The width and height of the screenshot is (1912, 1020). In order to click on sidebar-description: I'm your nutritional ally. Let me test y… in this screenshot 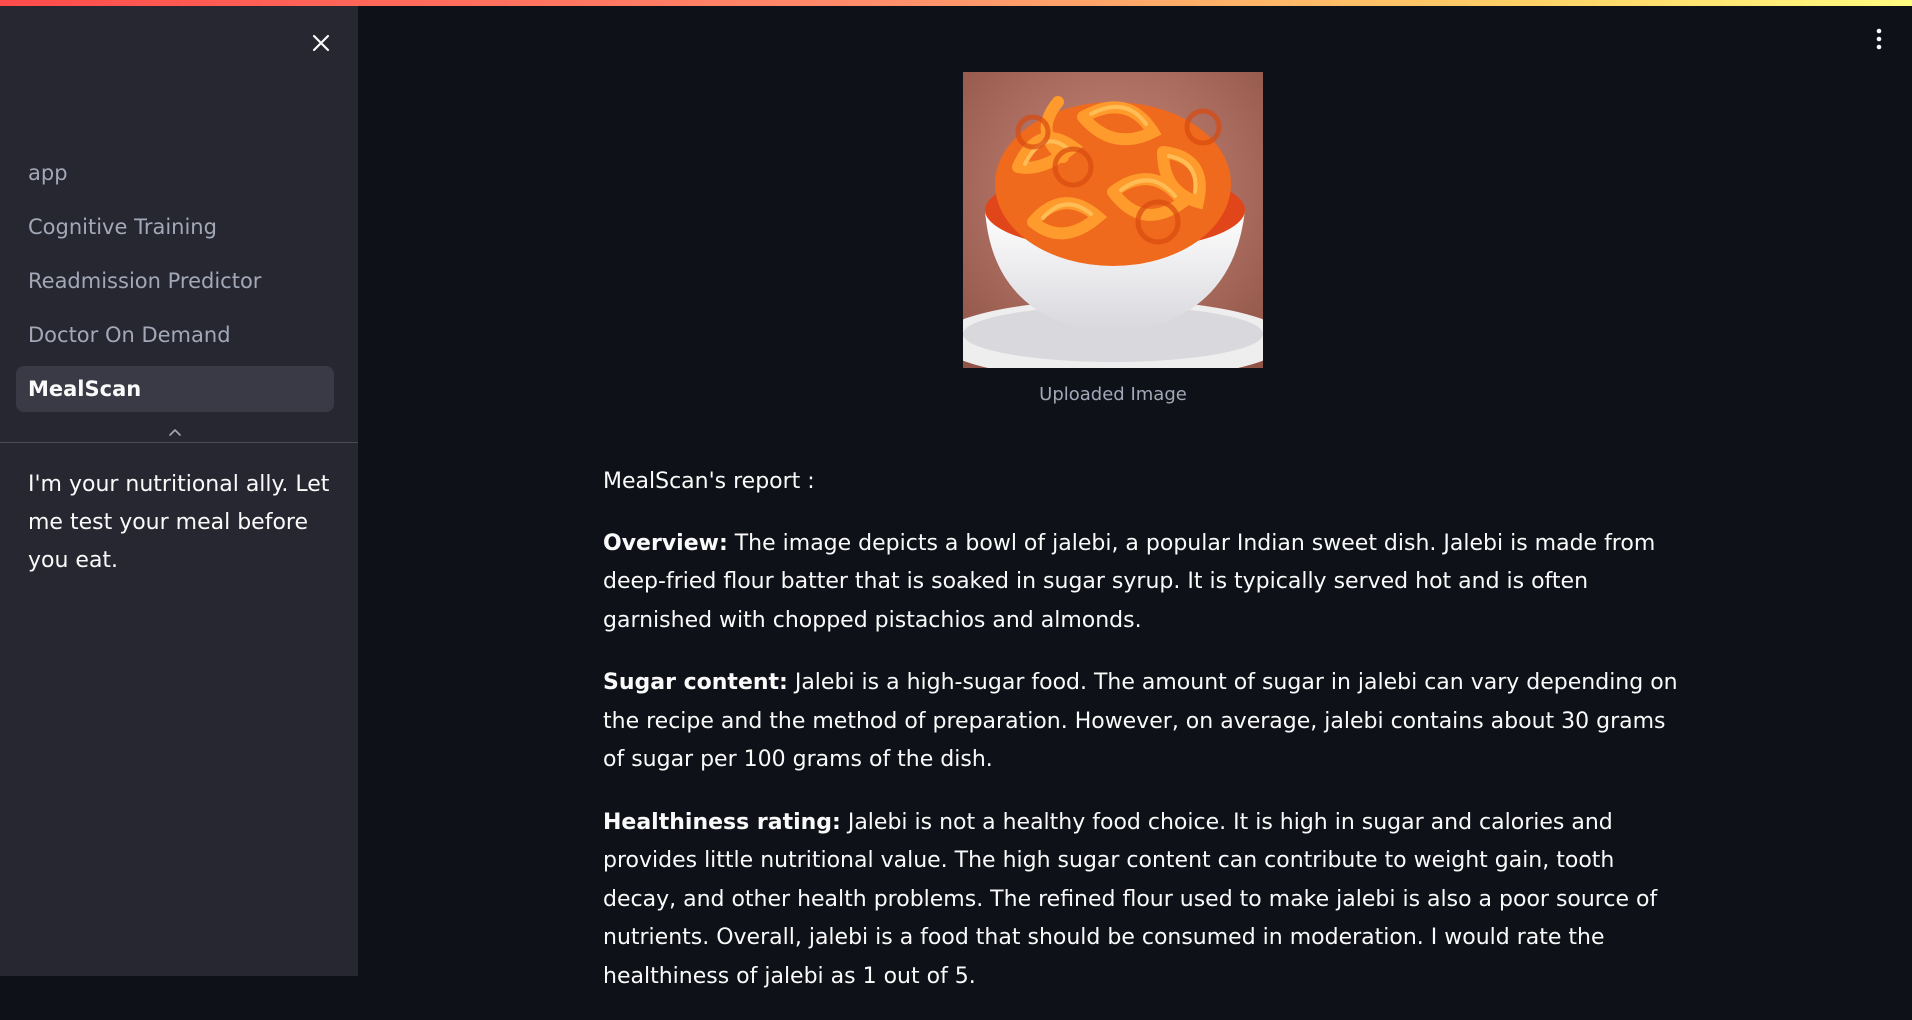, I will do `click(179, 522)`.